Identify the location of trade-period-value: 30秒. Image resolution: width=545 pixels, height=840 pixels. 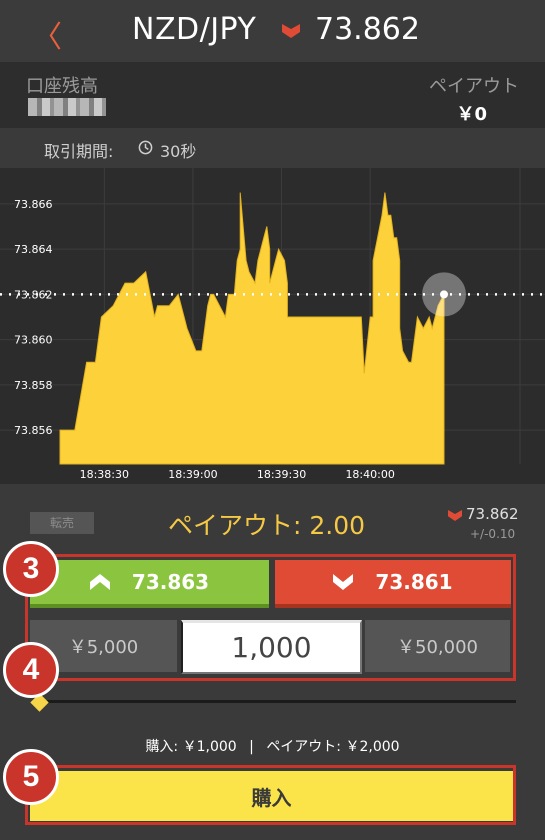
(178, 151).